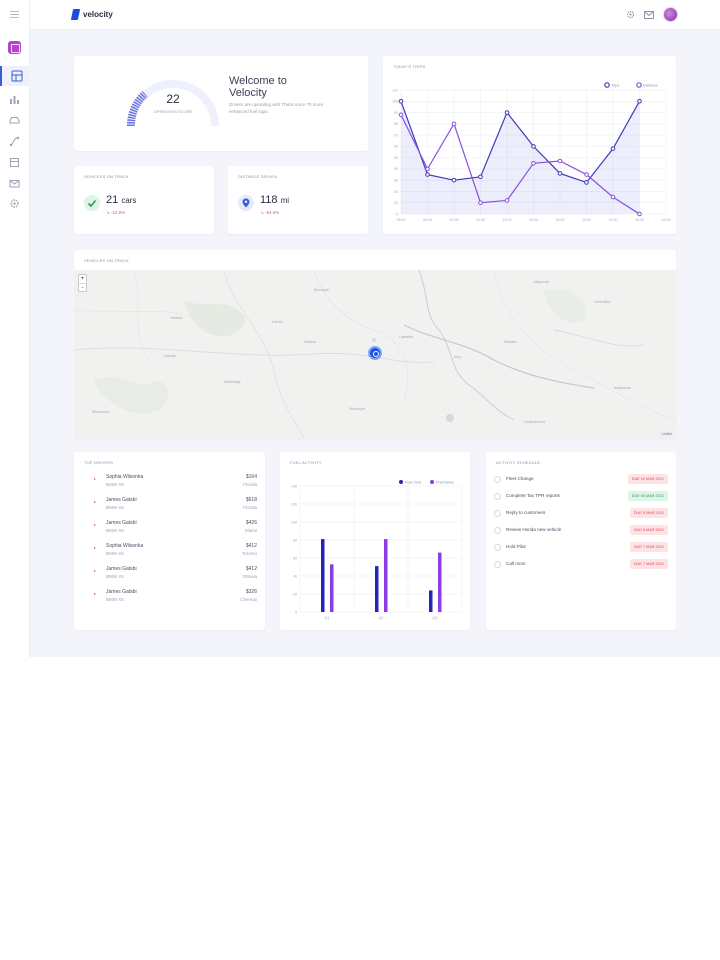  What do you see at coordinates (294, 504) in the screenshot?
I see `y-tick-label: 120` at bounding box center [294, 504].